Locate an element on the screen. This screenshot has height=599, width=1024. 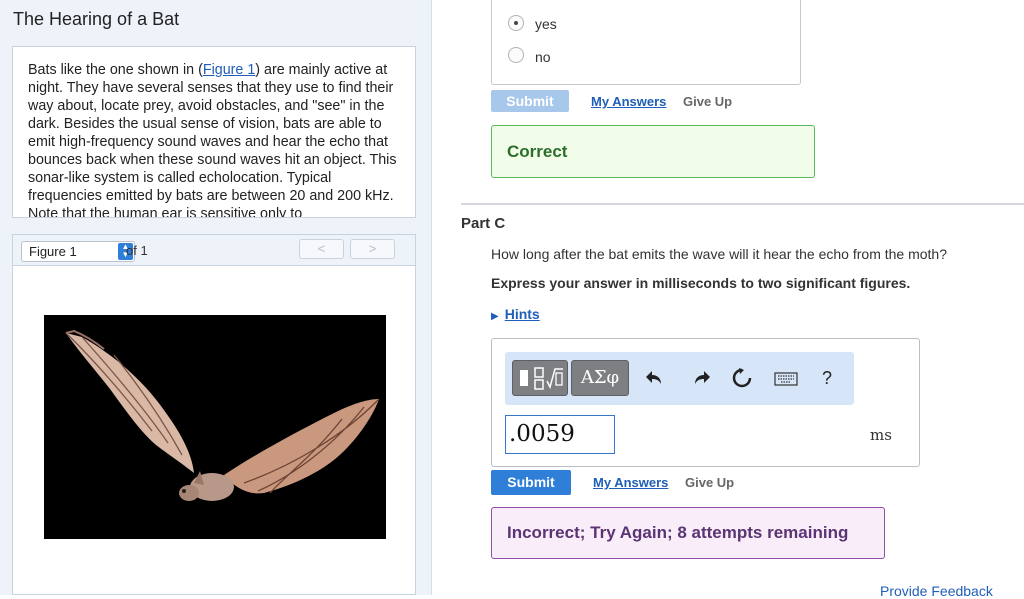
part-c-title: Part C is located at coordinates (483, 223).